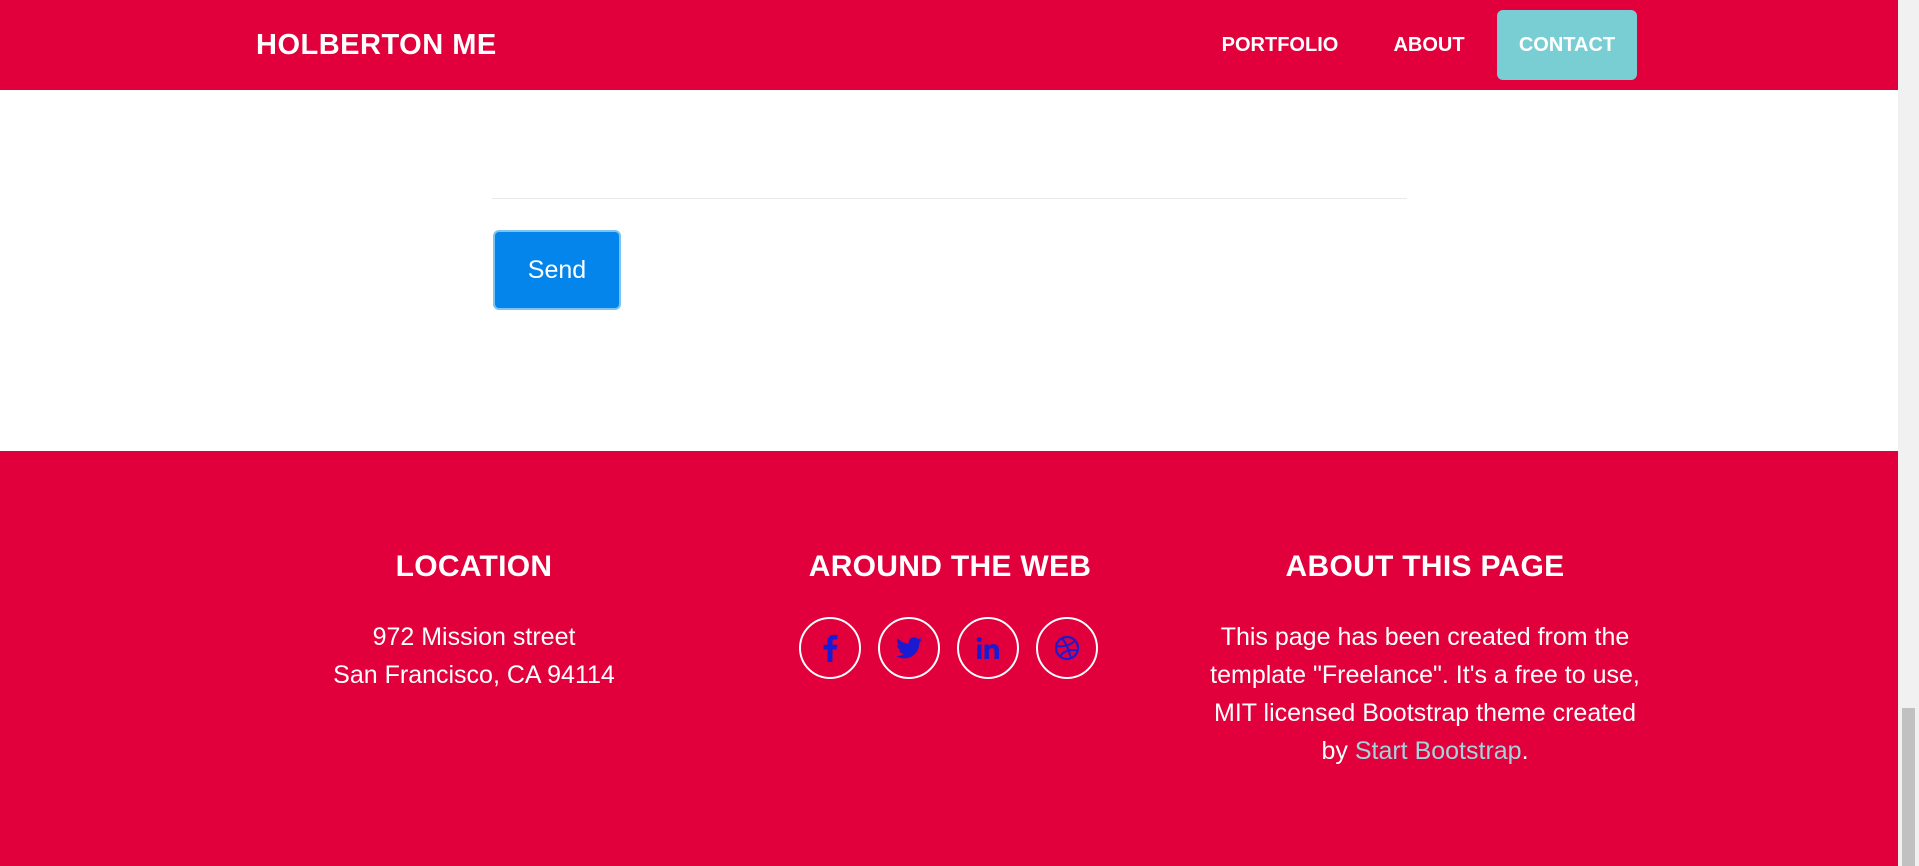 The image size is (1919, 866). I want to click on about-heading: ABOUT THIS PAGE, so click(1425, 566).